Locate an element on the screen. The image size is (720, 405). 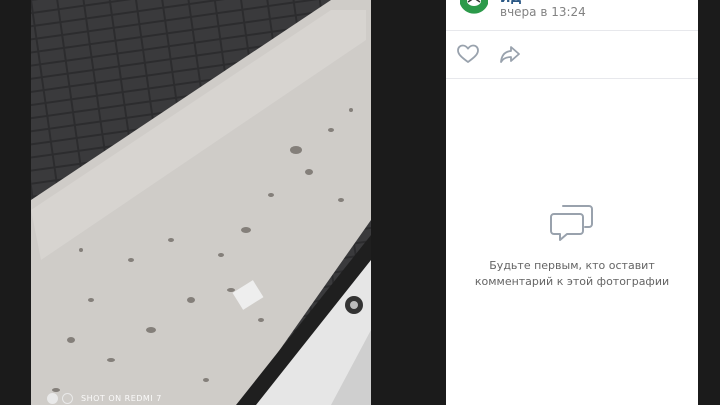
post-author-header: ИД вчера в 13:24 is located at coordinates (572, 15).